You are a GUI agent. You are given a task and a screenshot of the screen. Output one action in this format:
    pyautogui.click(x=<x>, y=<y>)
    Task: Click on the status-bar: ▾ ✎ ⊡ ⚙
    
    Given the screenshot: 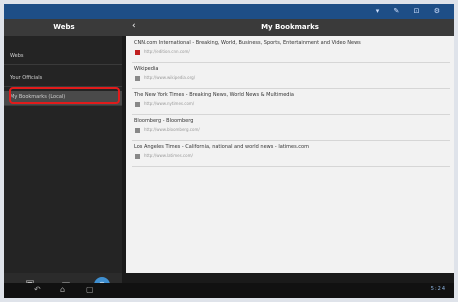 What is the action you would take?
    pyautogui.click(x=229, y=11)
    